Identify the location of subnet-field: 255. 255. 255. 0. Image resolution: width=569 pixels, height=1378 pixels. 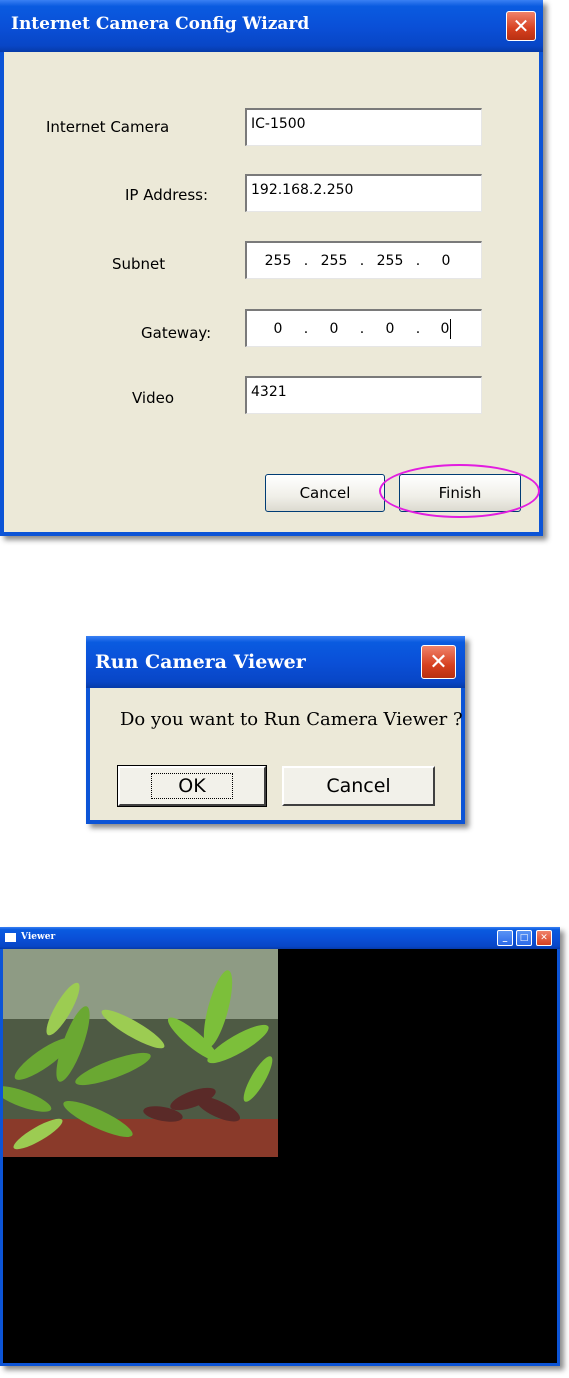
(363, 260).